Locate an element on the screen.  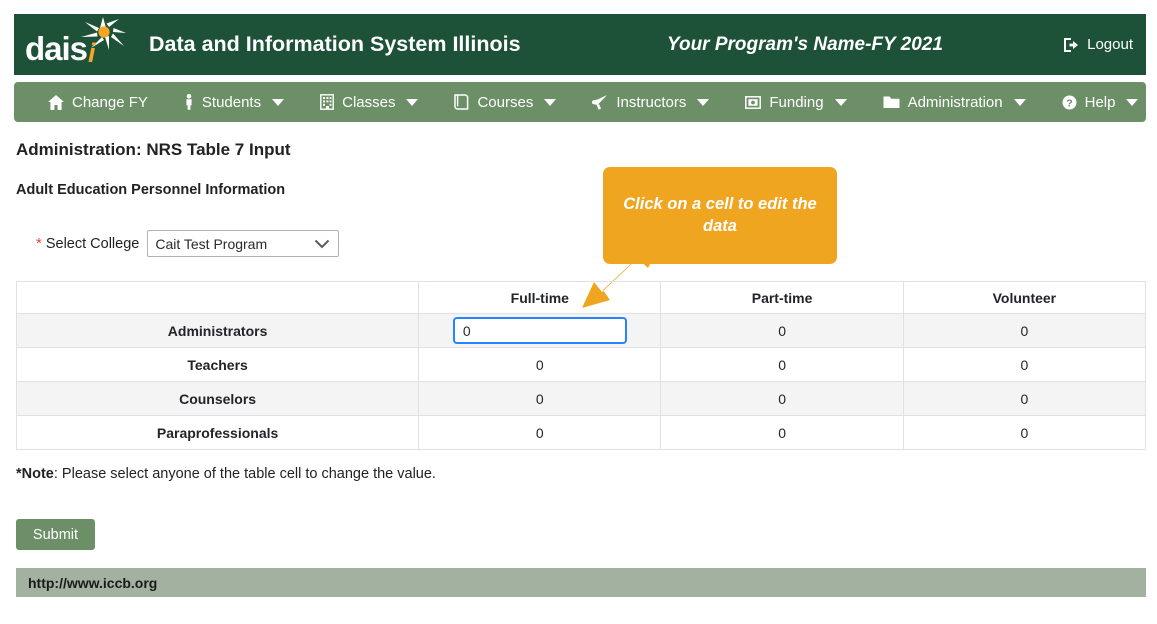
note-prefix: *Note is located at coordinates (35, 474).